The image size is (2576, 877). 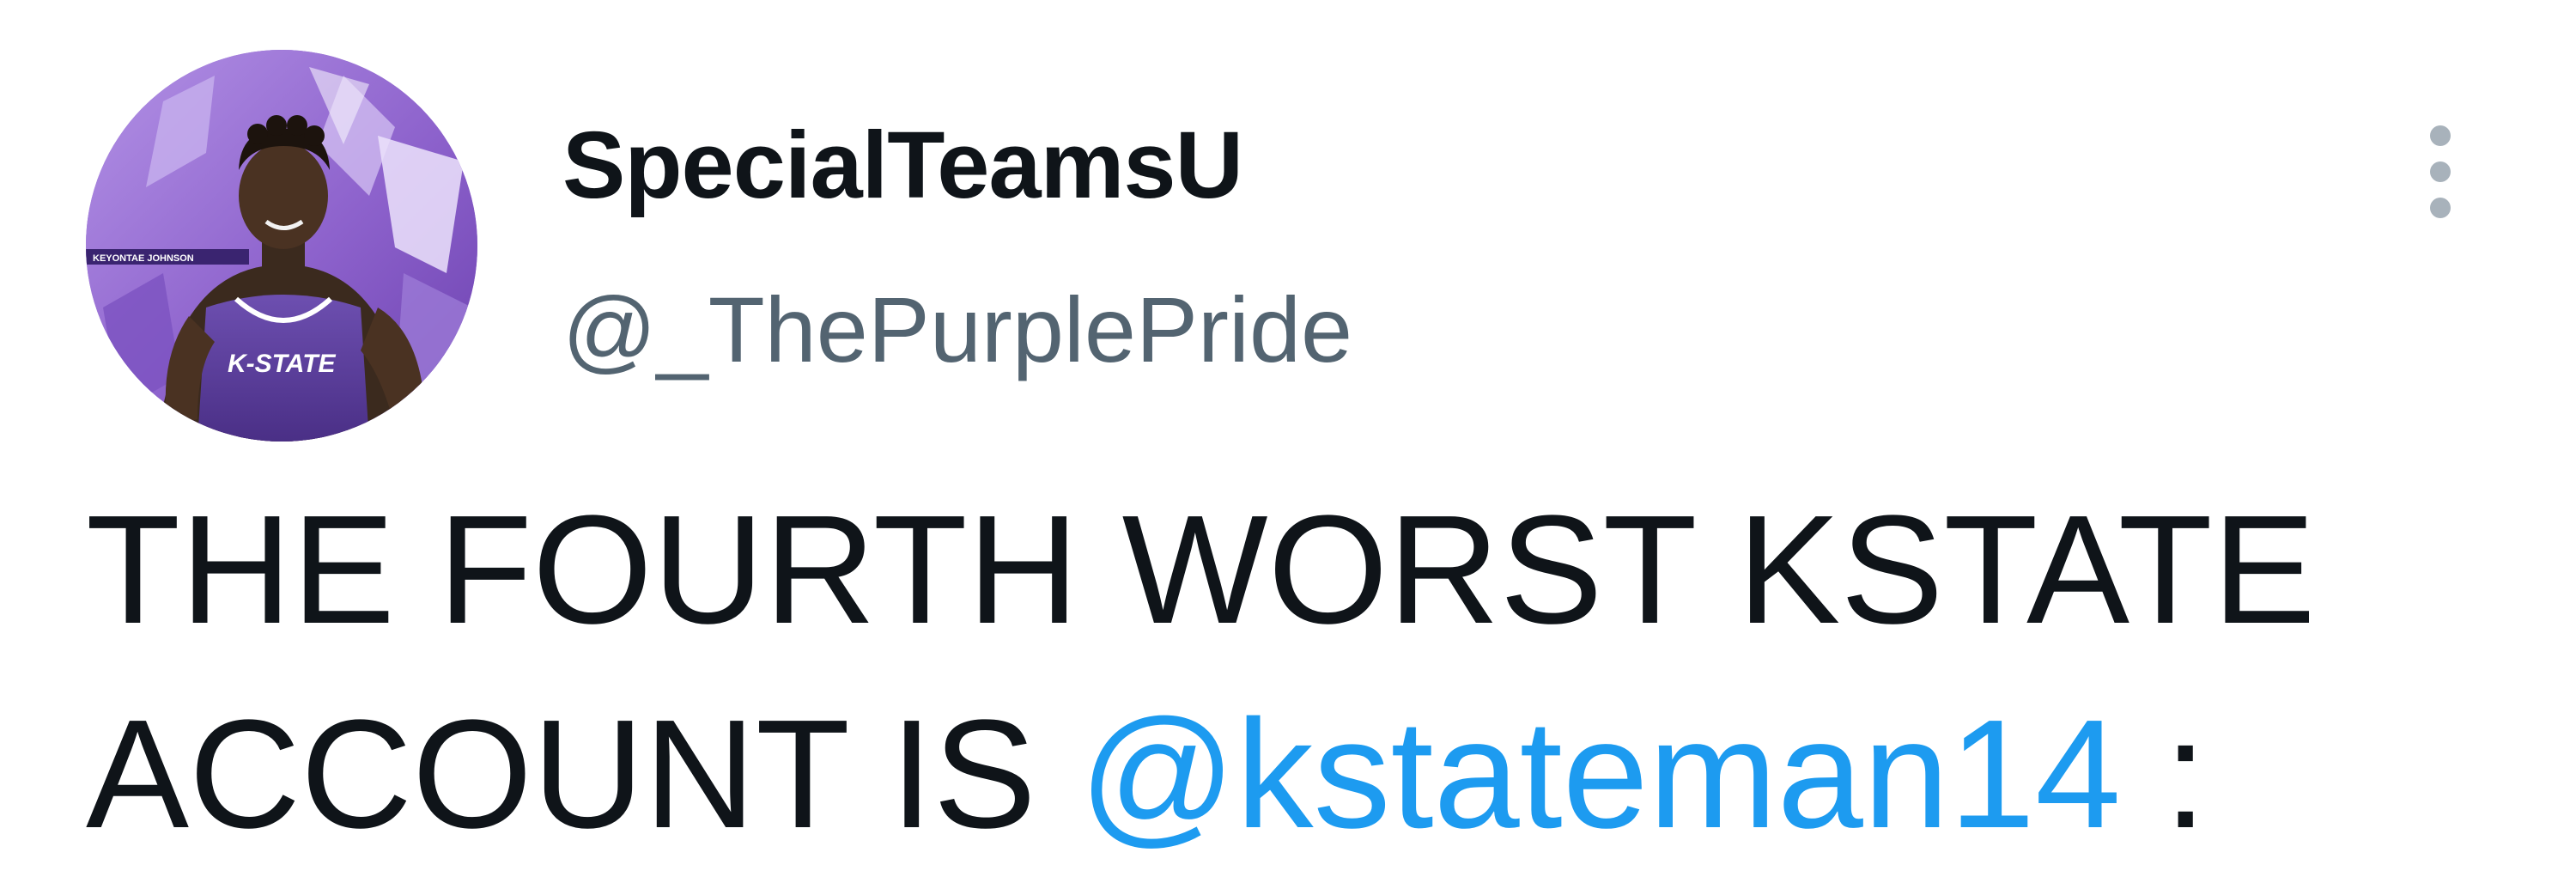 I want to click on avatar-jersey-text: K-STATE, so click(x=282, y=364).